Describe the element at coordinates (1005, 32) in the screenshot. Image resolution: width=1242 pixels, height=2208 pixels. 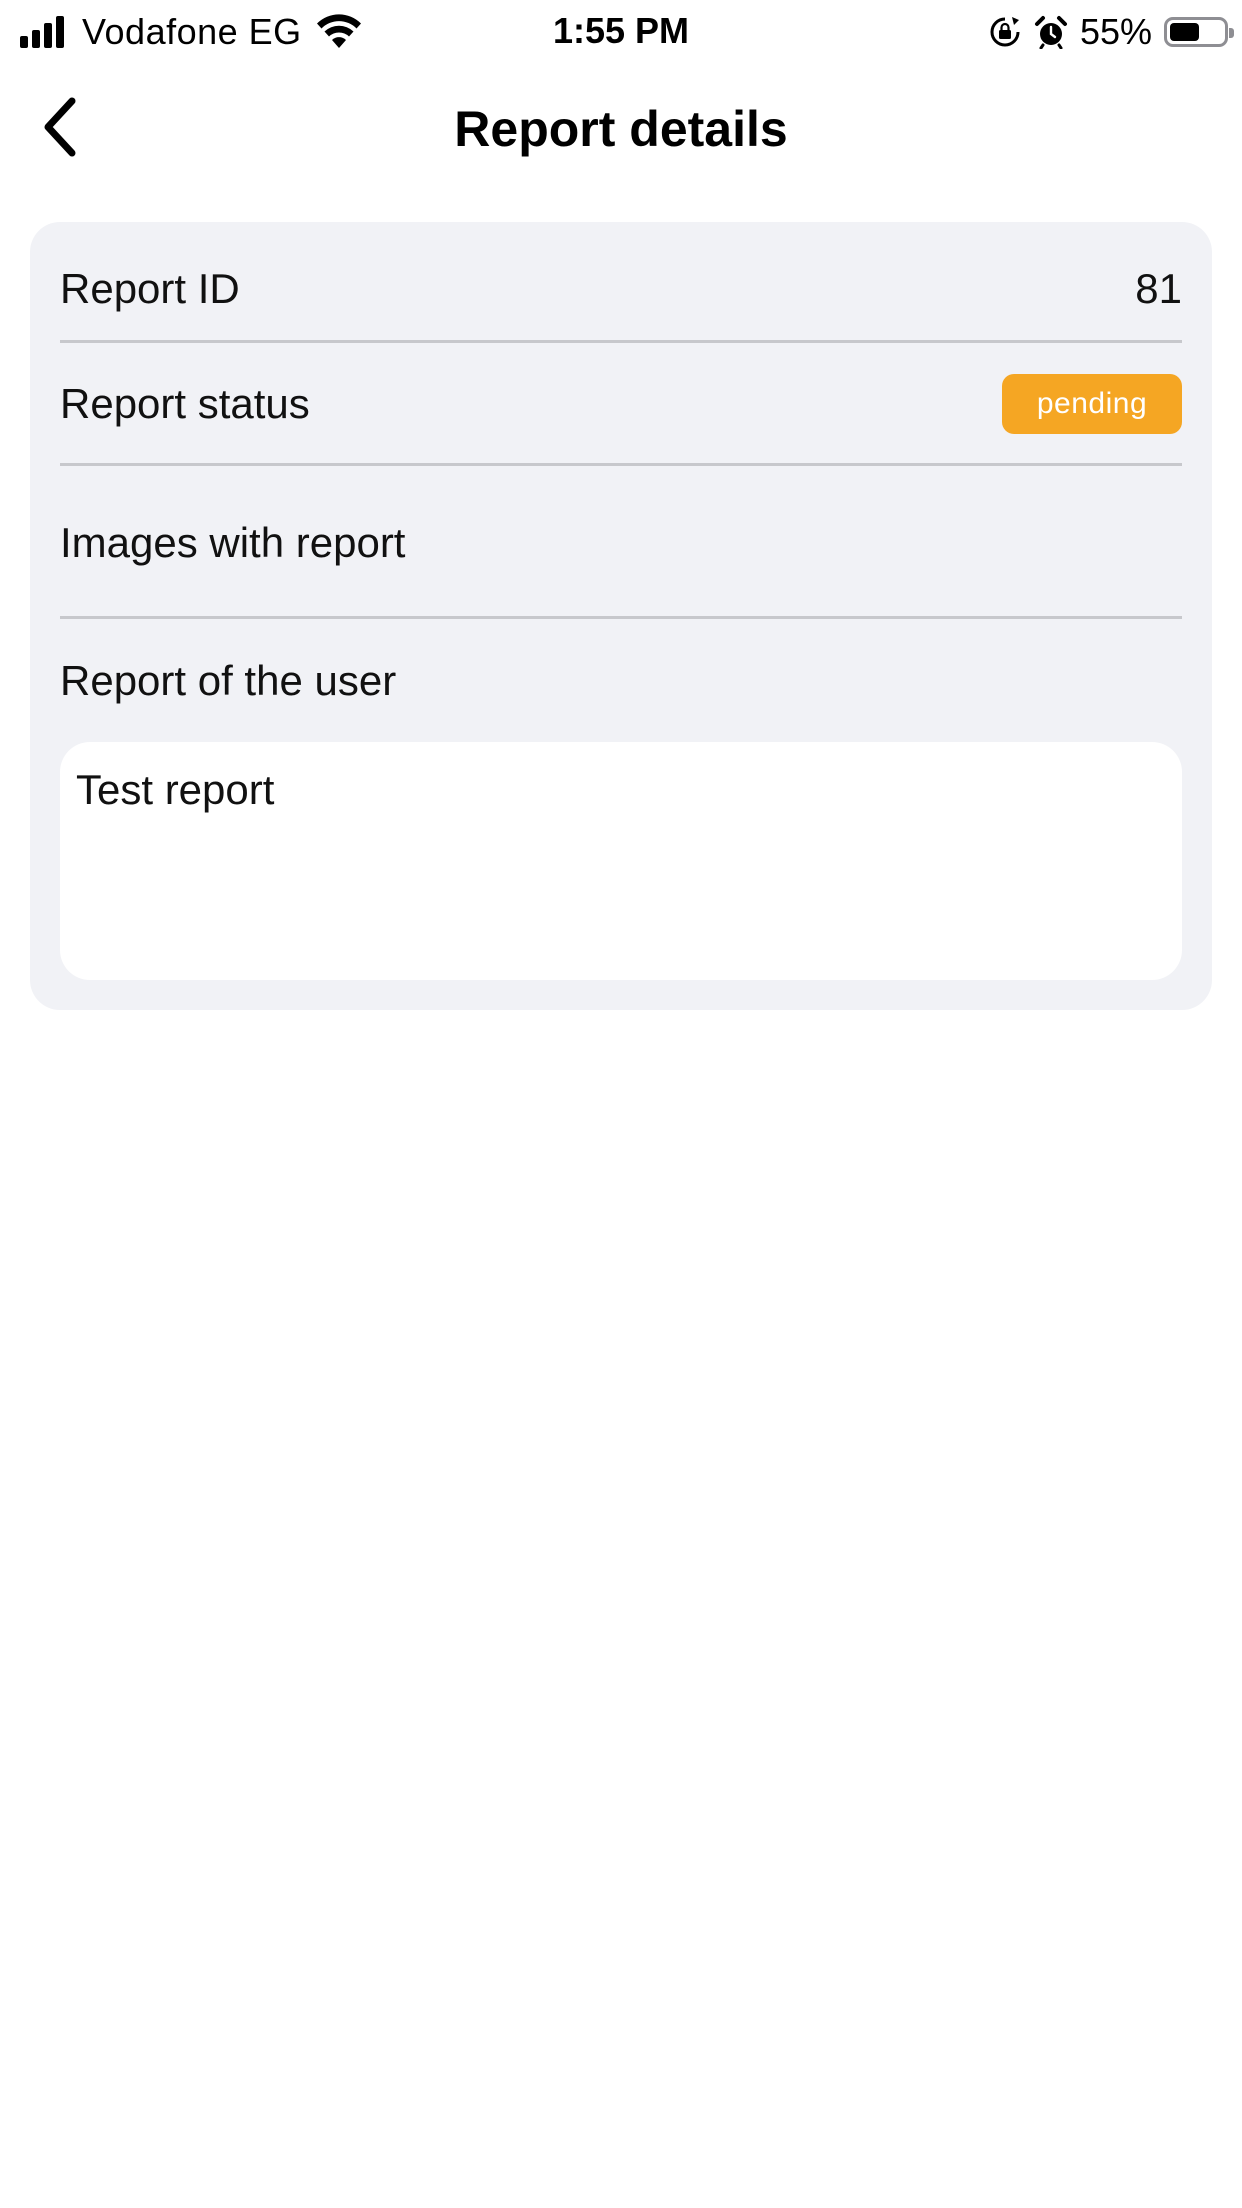
I see `orientation-lock-icon` at that location.